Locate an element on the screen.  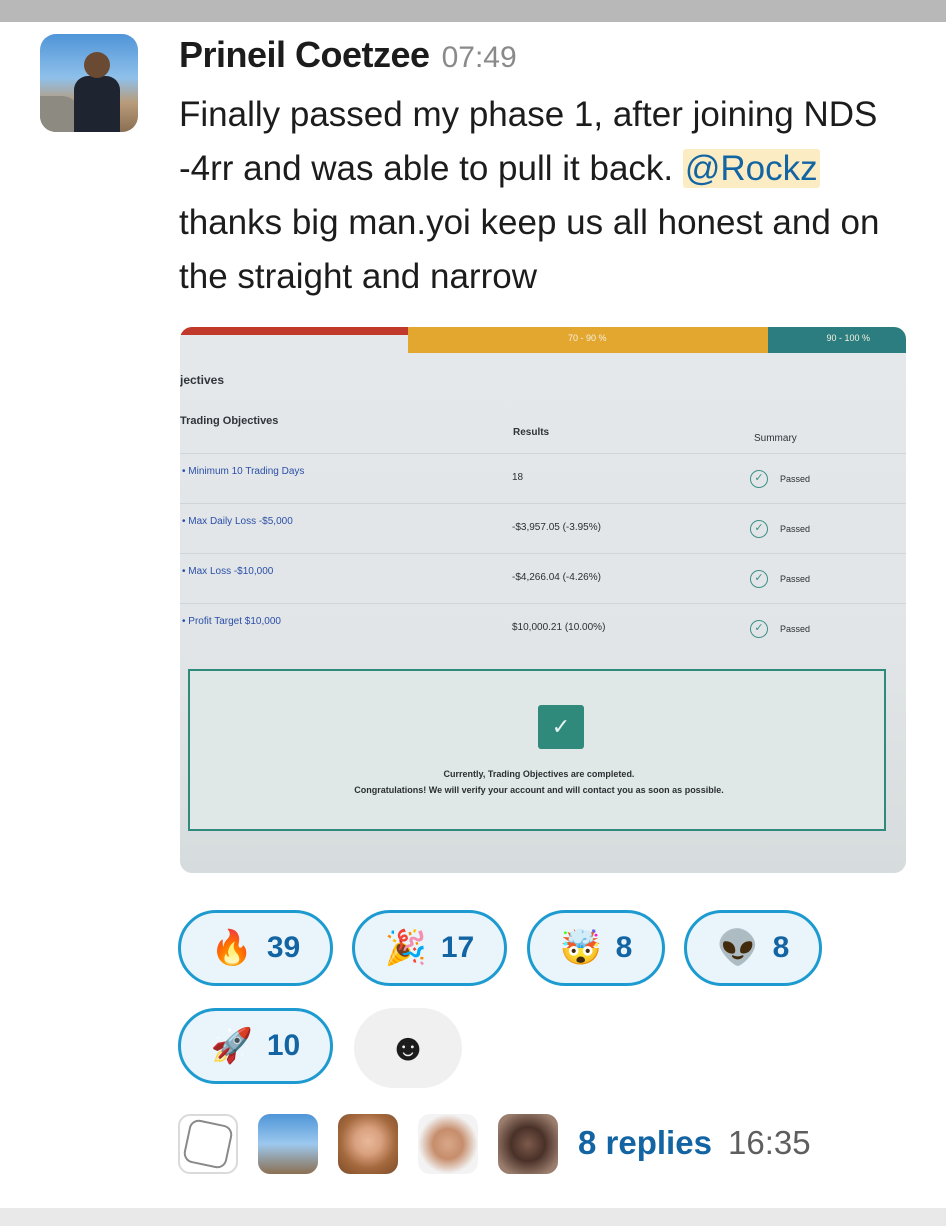
completed-badge-icon: ✓ is located at coordinates (561, 727).